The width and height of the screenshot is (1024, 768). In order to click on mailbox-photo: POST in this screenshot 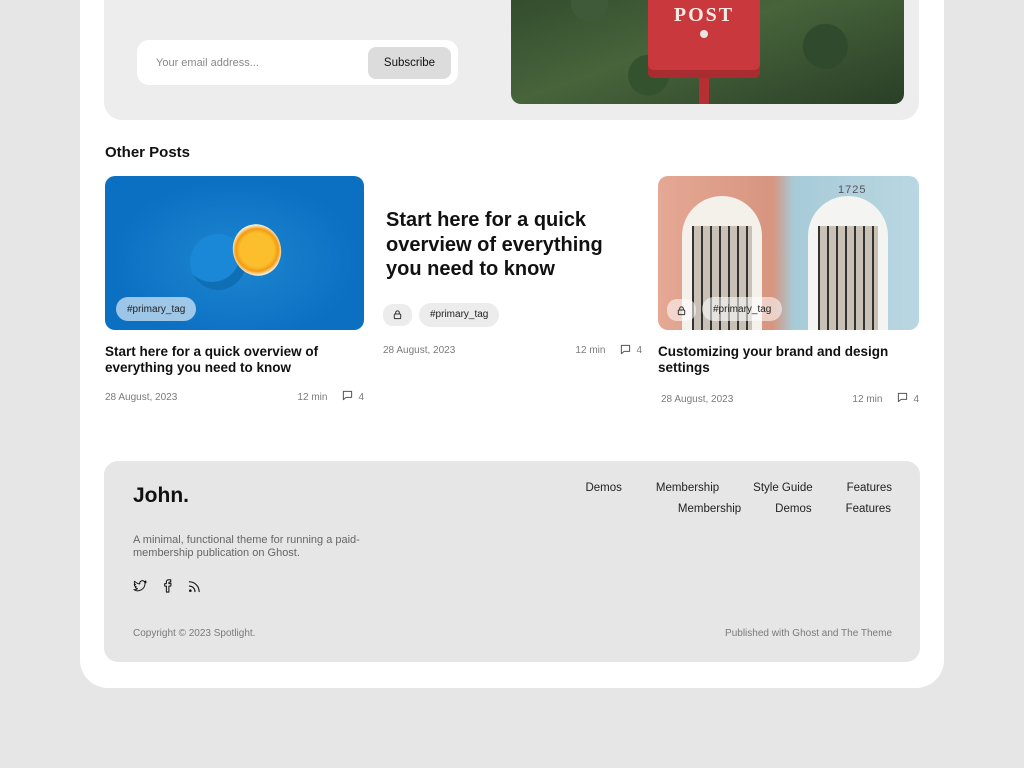, I will do `click(707, 52)`.